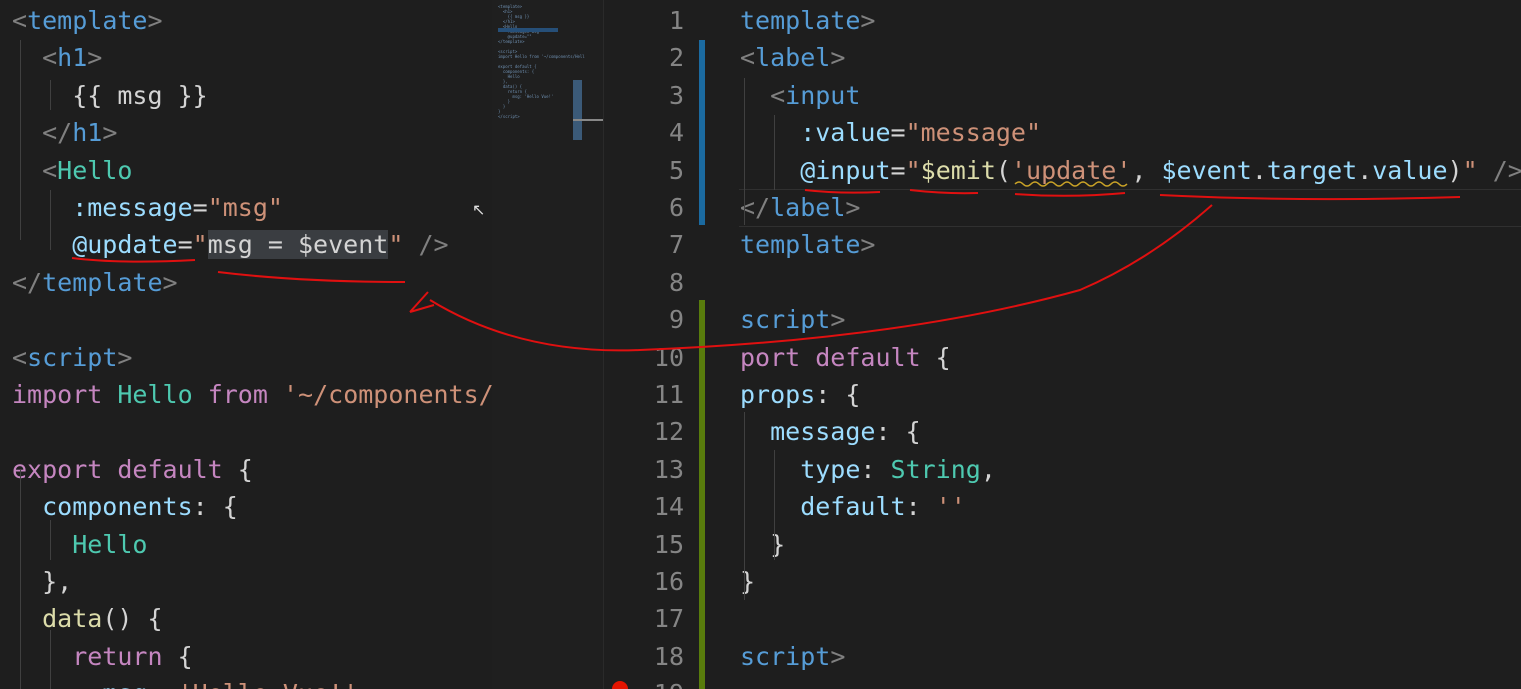 Image resolution: width=1521 pixels, height=689 pixels. I want to click on code-token: (, so click(1003, 170).